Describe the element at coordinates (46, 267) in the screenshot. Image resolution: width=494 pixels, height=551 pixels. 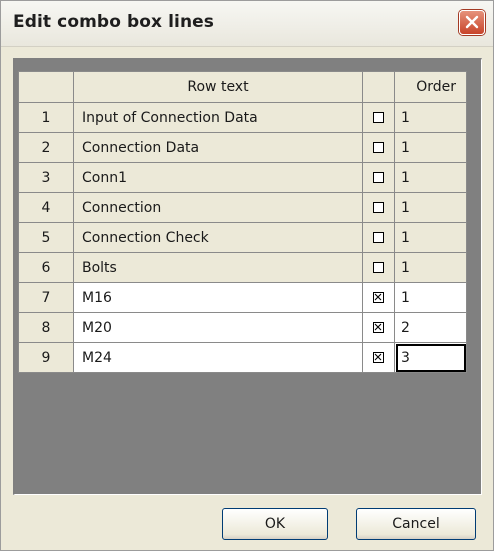
I see `row-number: 6` at that location.